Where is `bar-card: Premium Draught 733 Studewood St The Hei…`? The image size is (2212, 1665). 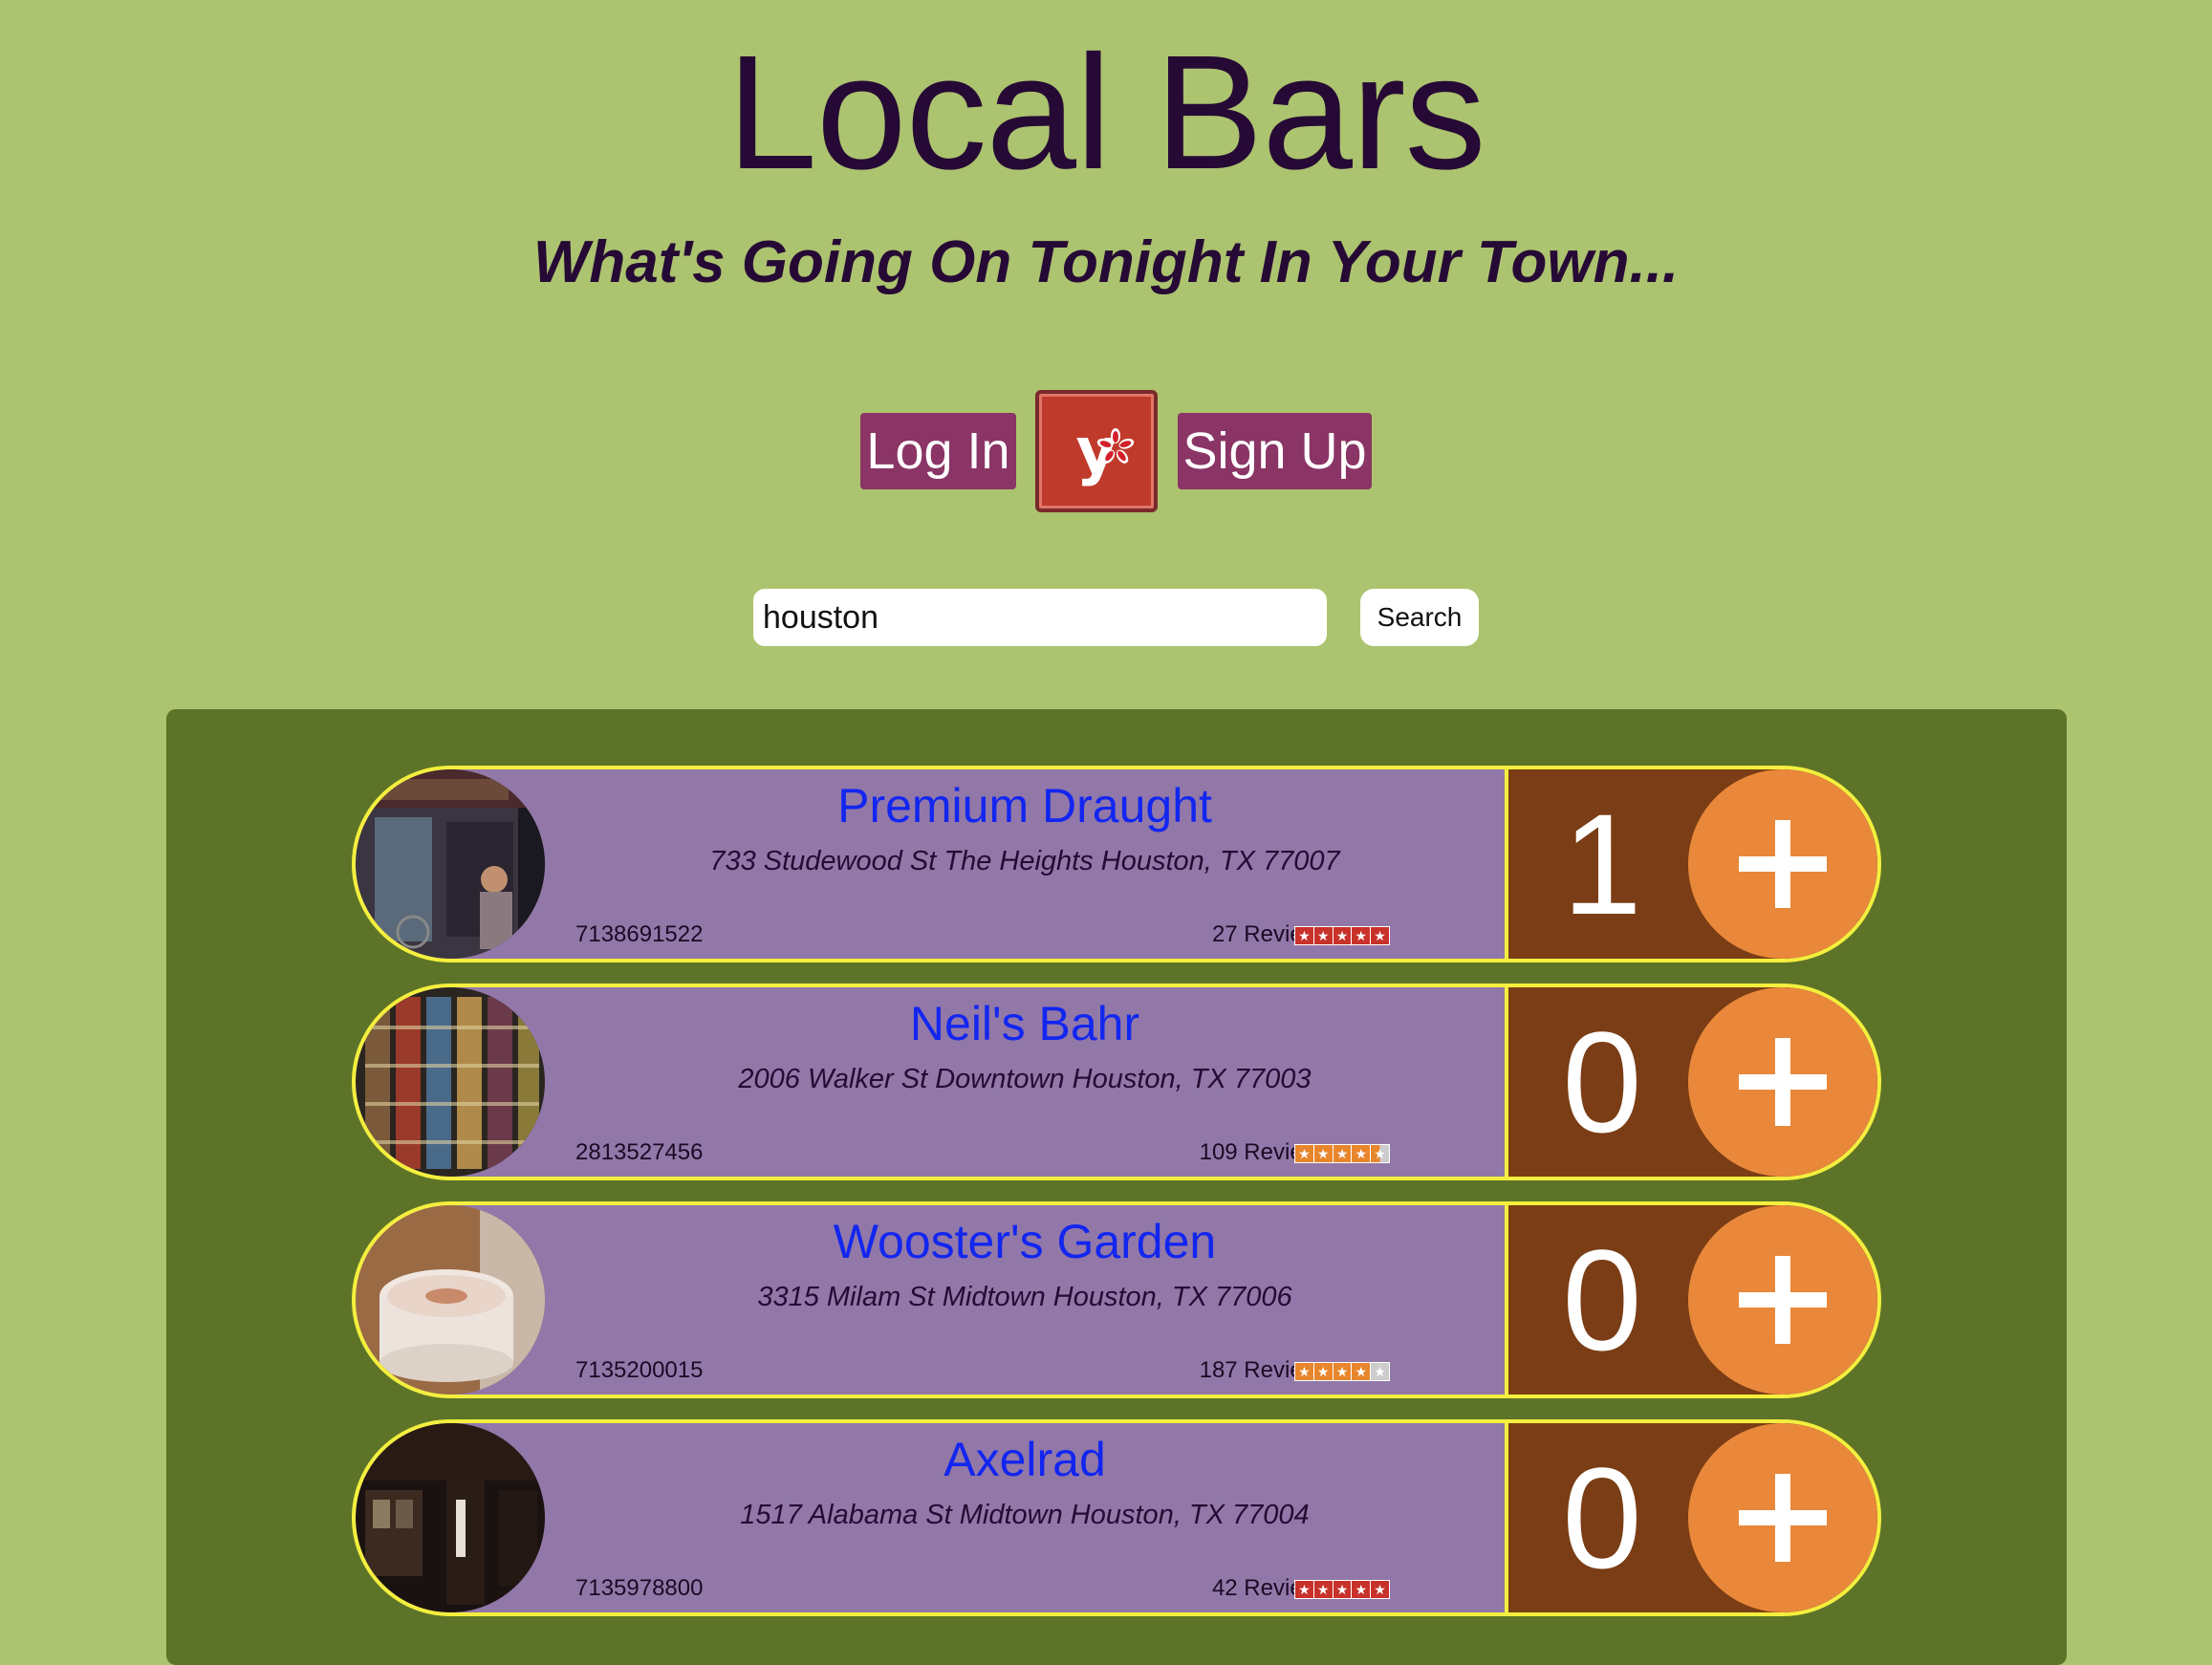 bar-card: Premium Draught 733 Studewood St The Hei… is located at coordinates (1116, 864).